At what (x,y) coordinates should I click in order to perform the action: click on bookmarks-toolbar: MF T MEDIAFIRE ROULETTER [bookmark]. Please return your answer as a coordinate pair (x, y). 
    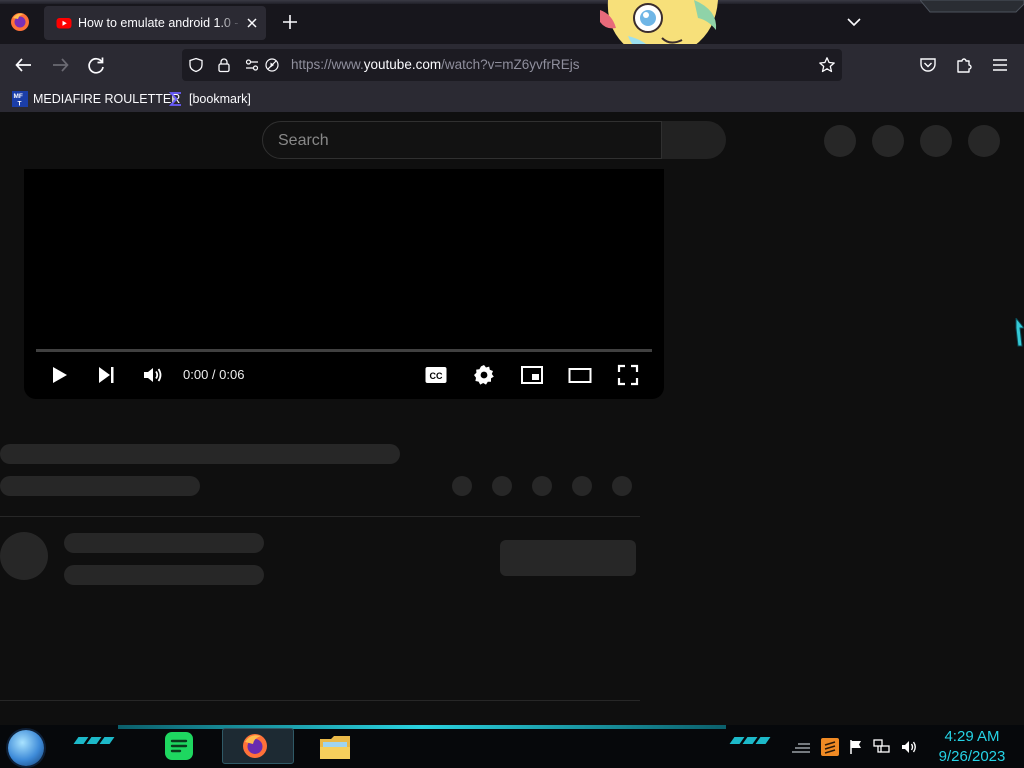
    Looking at the image, I should click on (512, 99).